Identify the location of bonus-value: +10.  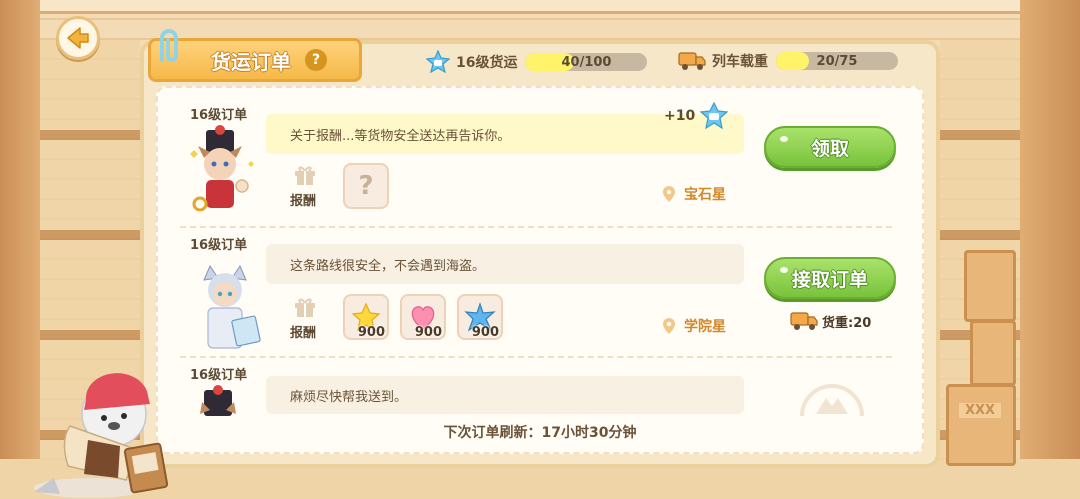
(680, 116).